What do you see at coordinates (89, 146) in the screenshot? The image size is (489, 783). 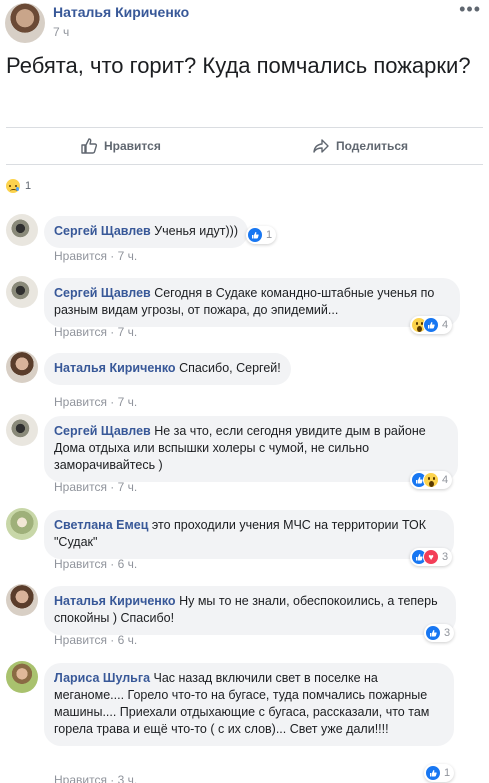 I see `thumbs-up-icon` at bounding box center [89, 146].